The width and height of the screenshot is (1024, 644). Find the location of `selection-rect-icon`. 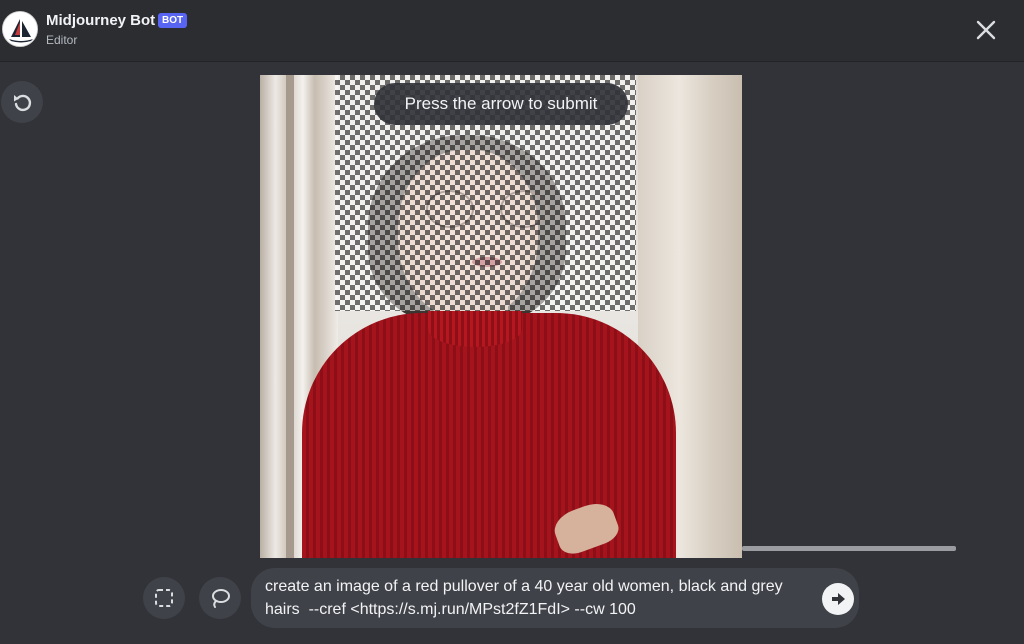

selection-rect-icon is located at coordinates (164, 598).